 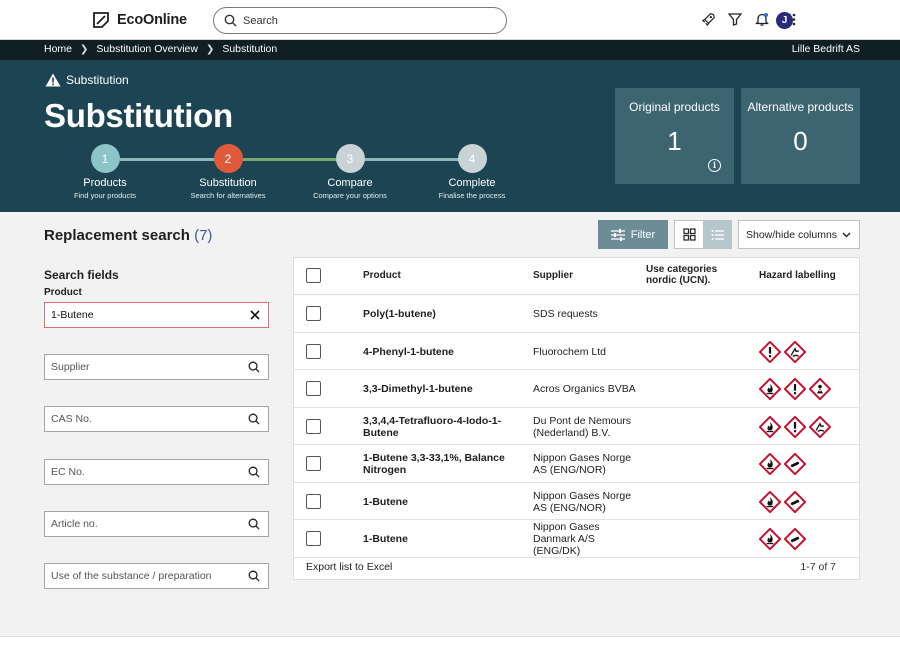 I want to click on results-count: (7), so click(x=203, y=235).